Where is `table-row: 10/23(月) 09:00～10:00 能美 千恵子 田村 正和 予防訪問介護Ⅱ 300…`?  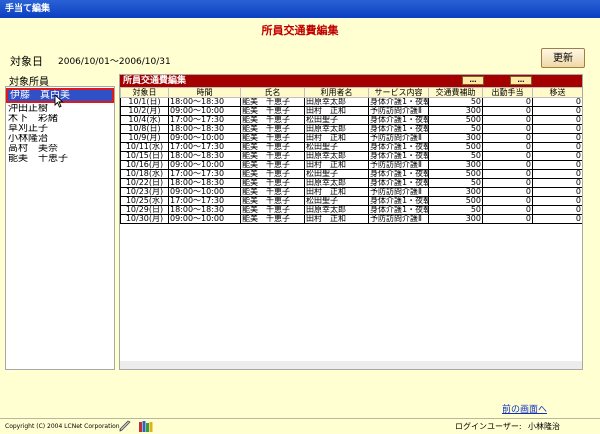
table-row: 10/23(月) 09:00～10:00 能美 千恵子 田村 正和 予防訪問介護Ⅱ 300… is located at coordinates (351, 192).